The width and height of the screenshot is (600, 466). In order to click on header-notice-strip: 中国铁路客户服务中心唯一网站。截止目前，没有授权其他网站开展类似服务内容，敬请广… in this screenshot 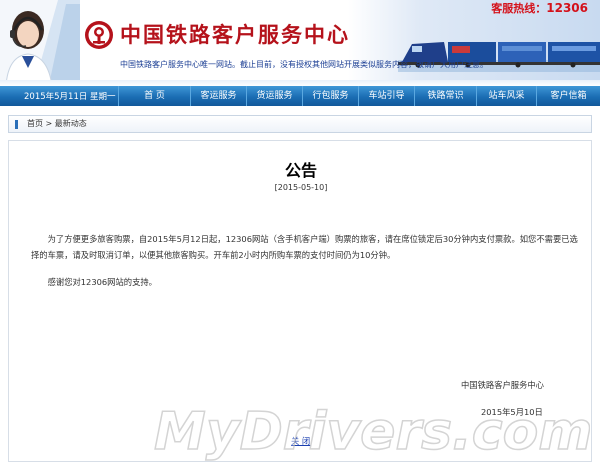, I will do `click(304, 64)`.